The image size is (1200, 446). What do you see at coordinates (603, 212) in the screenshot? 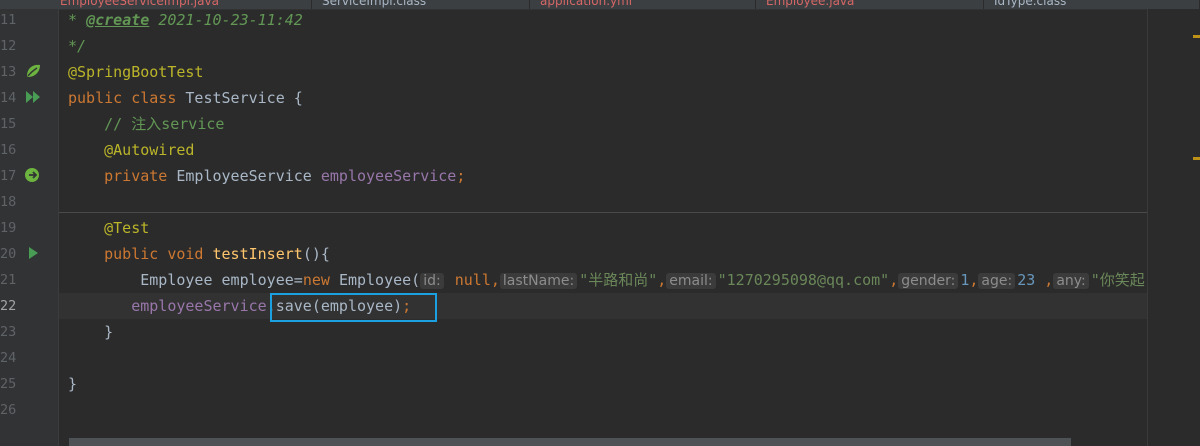
I see `method-separator` at bounding box center [603, 212].